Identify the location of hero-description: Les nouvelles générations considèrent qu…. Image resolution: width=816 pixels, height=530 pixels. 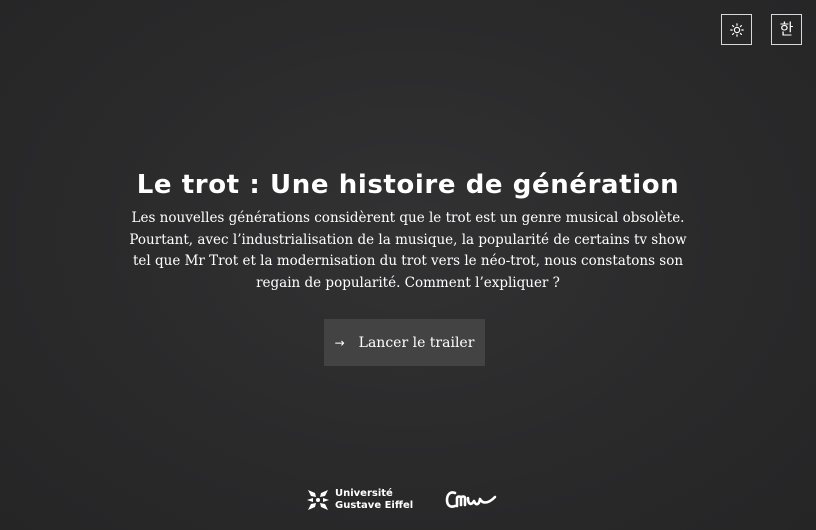
(408, 250).